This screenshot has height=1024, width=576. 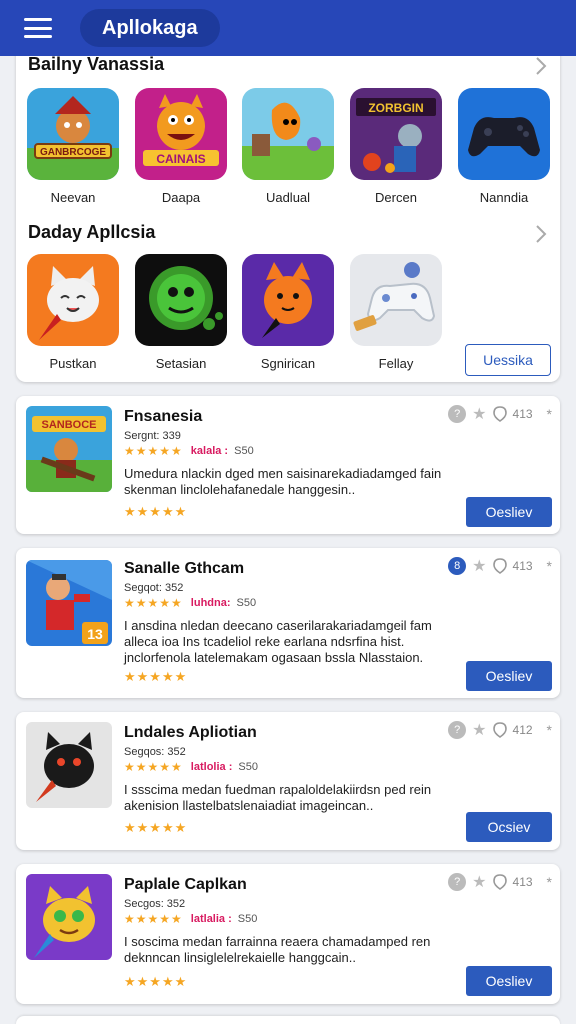 I want to click on app-tile: Fellay, so click(x=396, y=312).